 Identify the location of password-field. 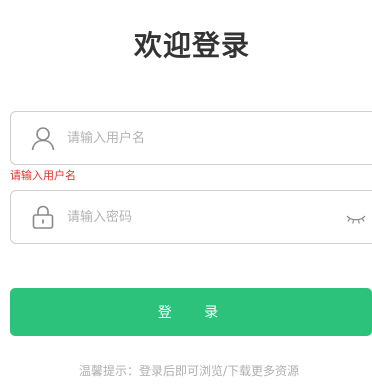
(191, 217).